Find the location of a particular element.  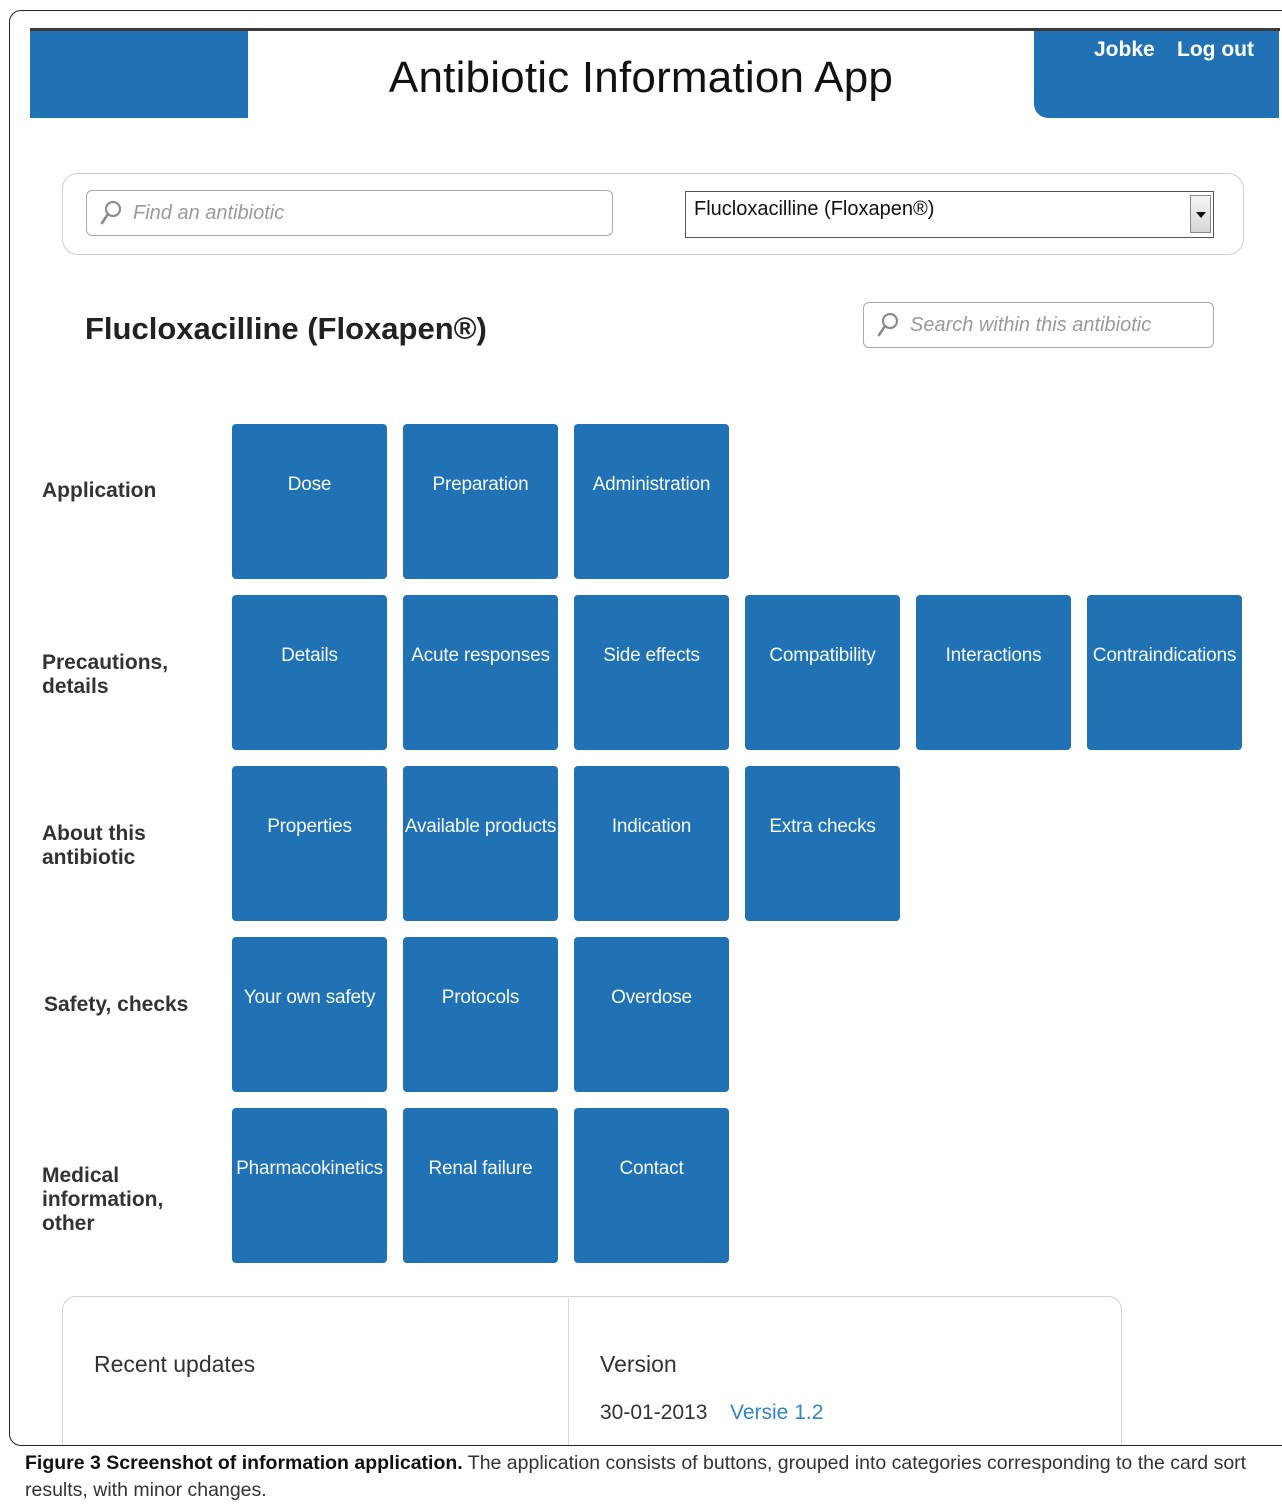

app-title: Antibiotic Information App is located at coordinates (641, 77).